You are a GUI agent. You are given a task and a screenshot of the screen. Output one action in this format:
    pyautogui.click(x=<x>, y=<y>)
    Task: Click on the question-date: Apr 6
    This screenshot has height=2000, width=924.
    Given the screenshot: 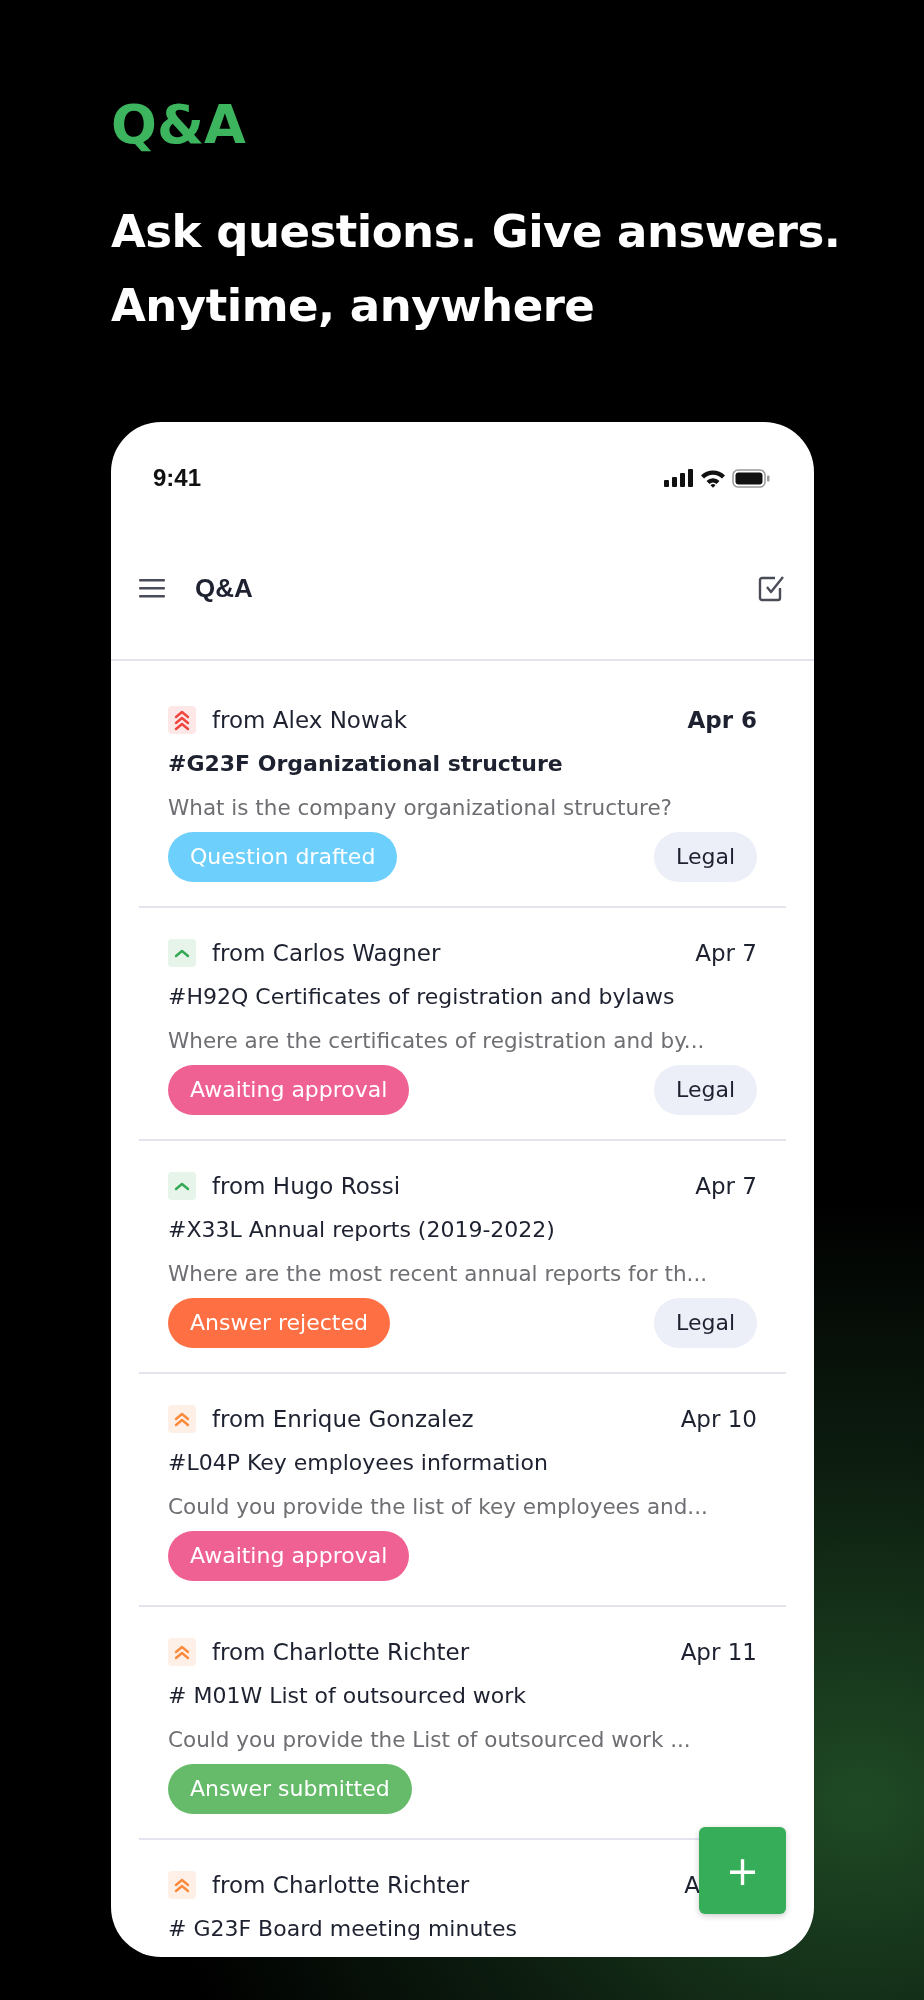 What is the action you would take?
    pyautogui.click(x=722, y=720)
    